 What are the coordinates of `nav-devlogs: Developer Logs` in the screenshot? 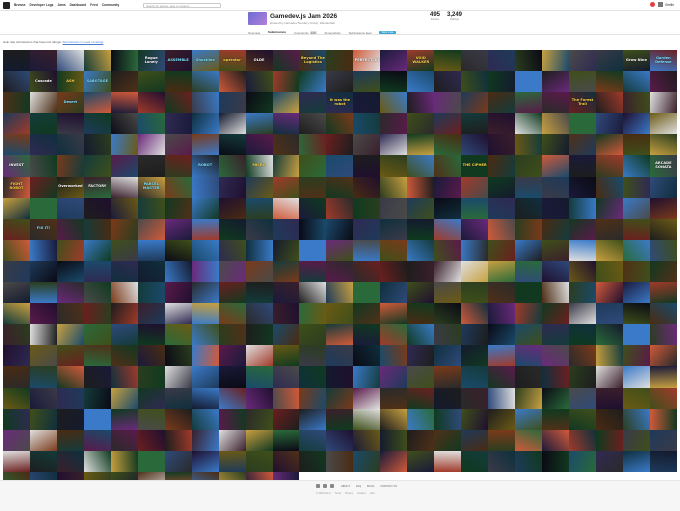 It's located at (42, 5).